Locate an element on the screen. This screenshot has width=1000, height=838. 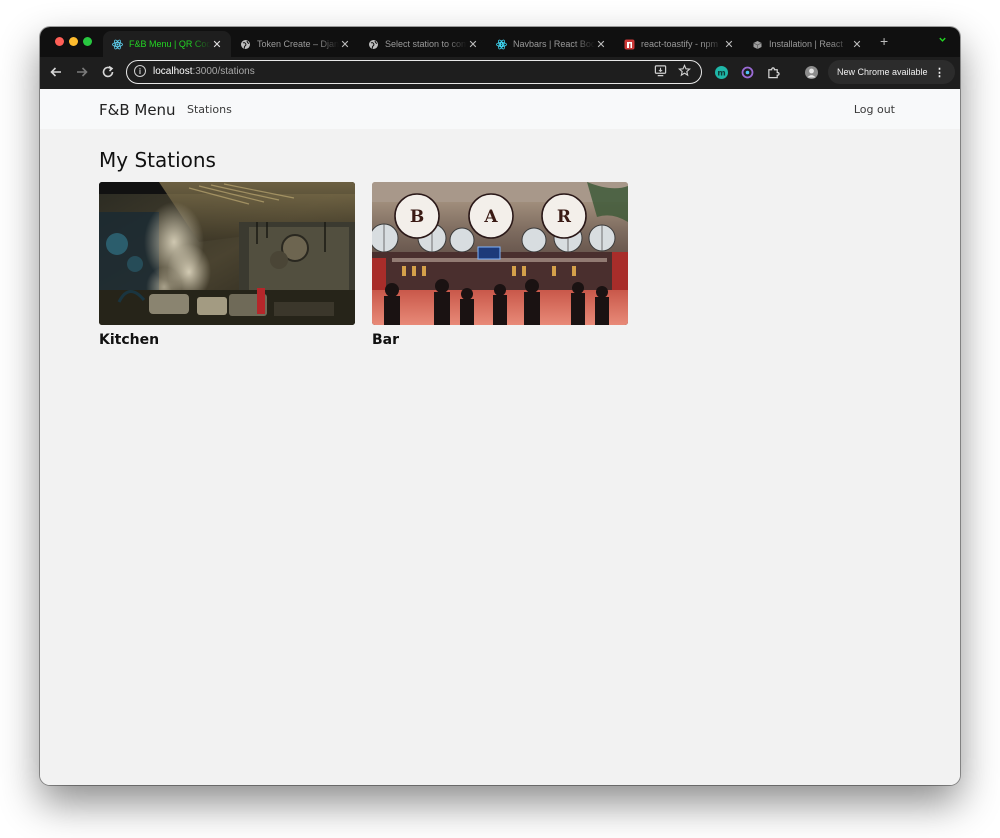
react-icon is located at coordinates (117, 44).